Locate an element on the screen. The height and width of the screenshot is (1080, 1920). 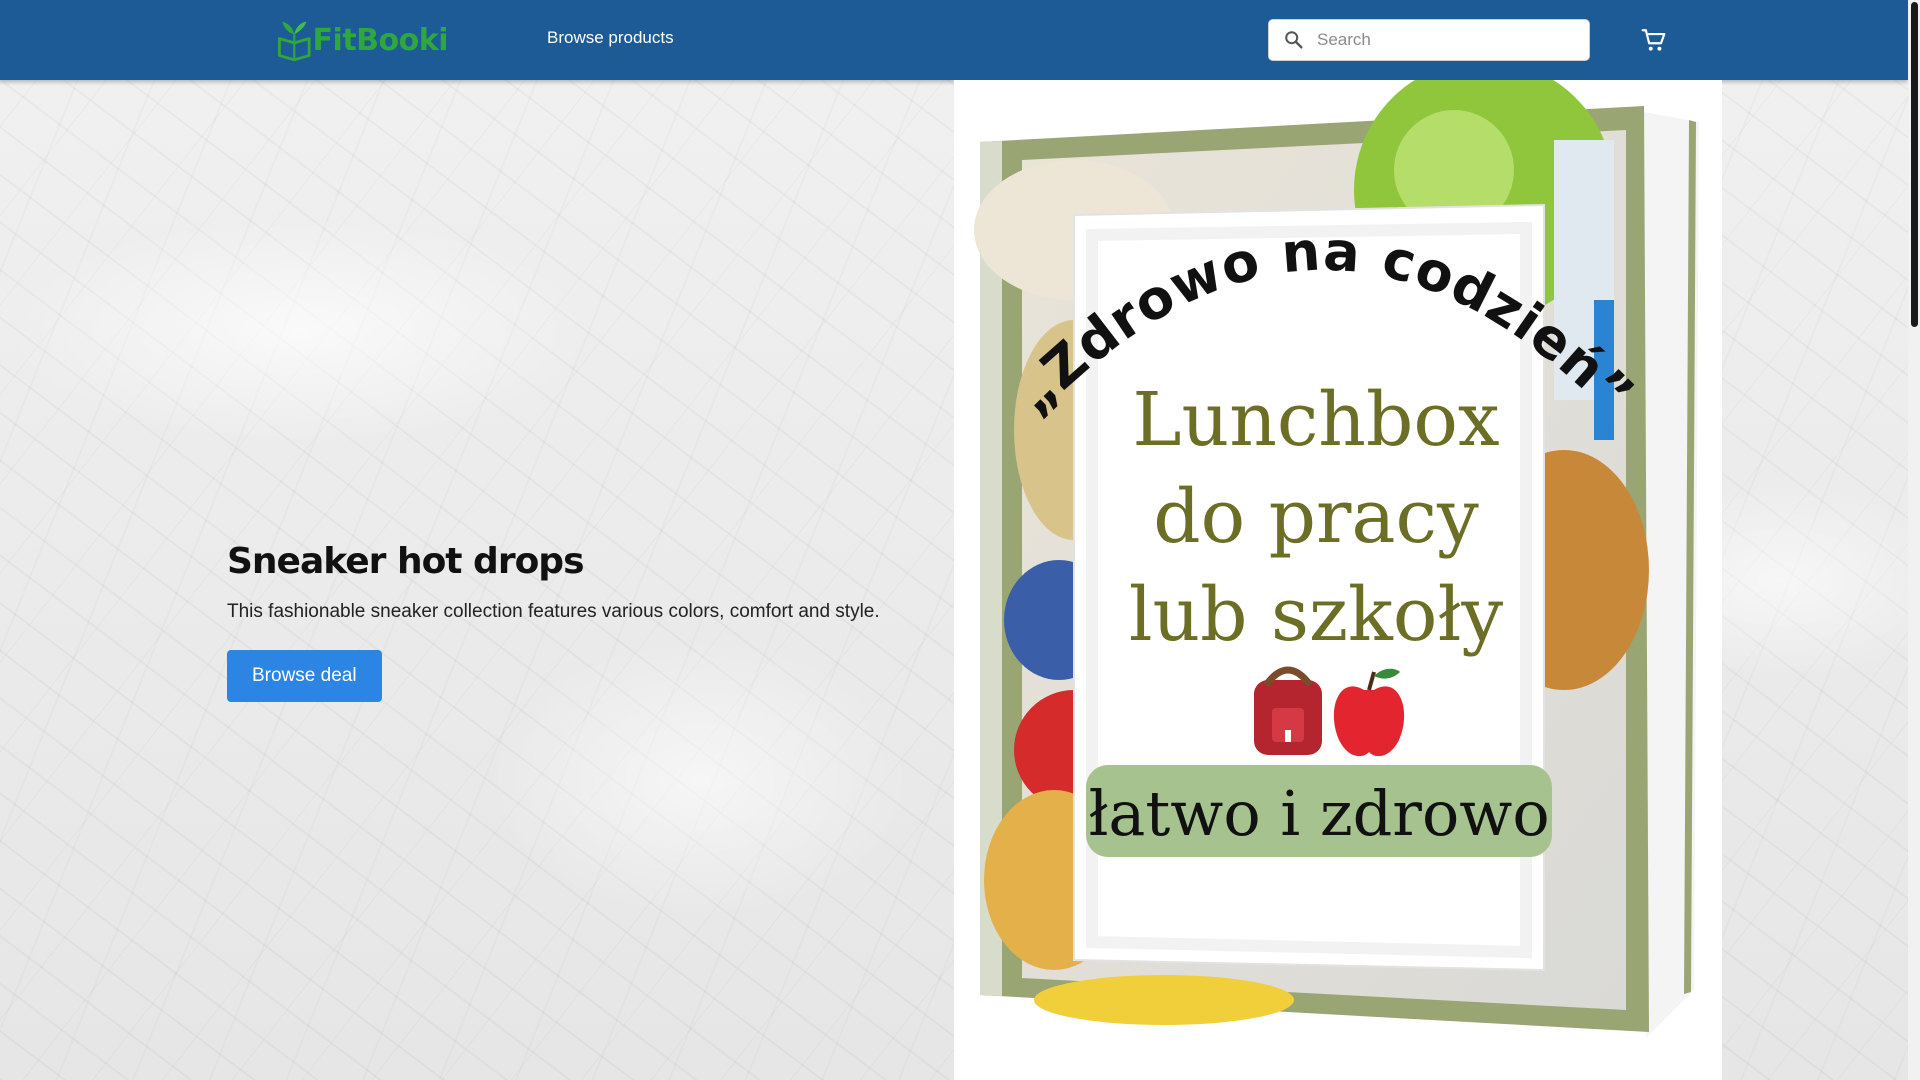
backpack-icon is located at coordinates (1288, 710).